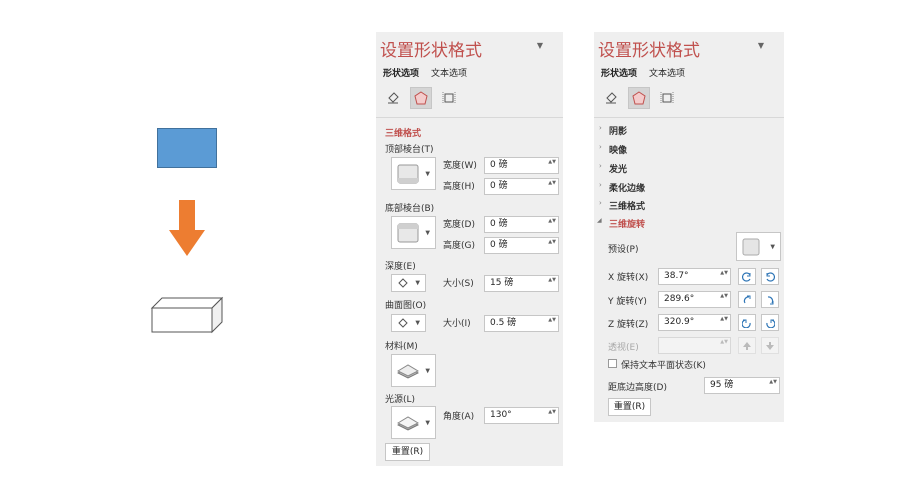 This screenshot has height=500, width=900. Describe the element at coordinates (628, 325) in the screenshot. I see `z-rotation-label: Z 旋转(Z)` at that location.